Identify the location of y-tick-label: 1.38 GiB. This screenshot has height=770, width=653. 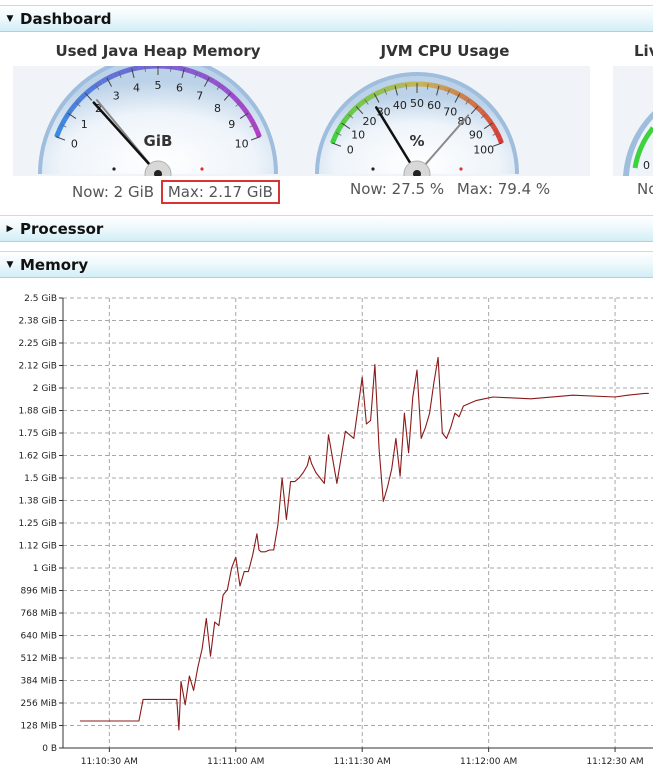
(37, 502).